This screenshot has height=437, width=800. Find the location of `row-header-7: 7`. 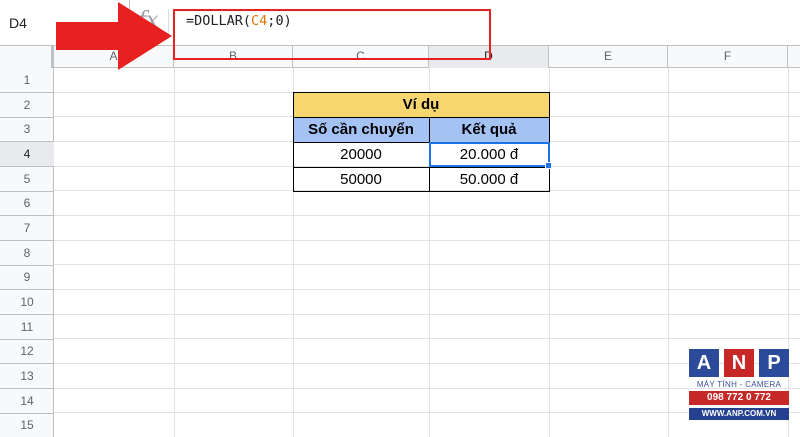

row-header-7: 7 is located at coordinates (27, 228).